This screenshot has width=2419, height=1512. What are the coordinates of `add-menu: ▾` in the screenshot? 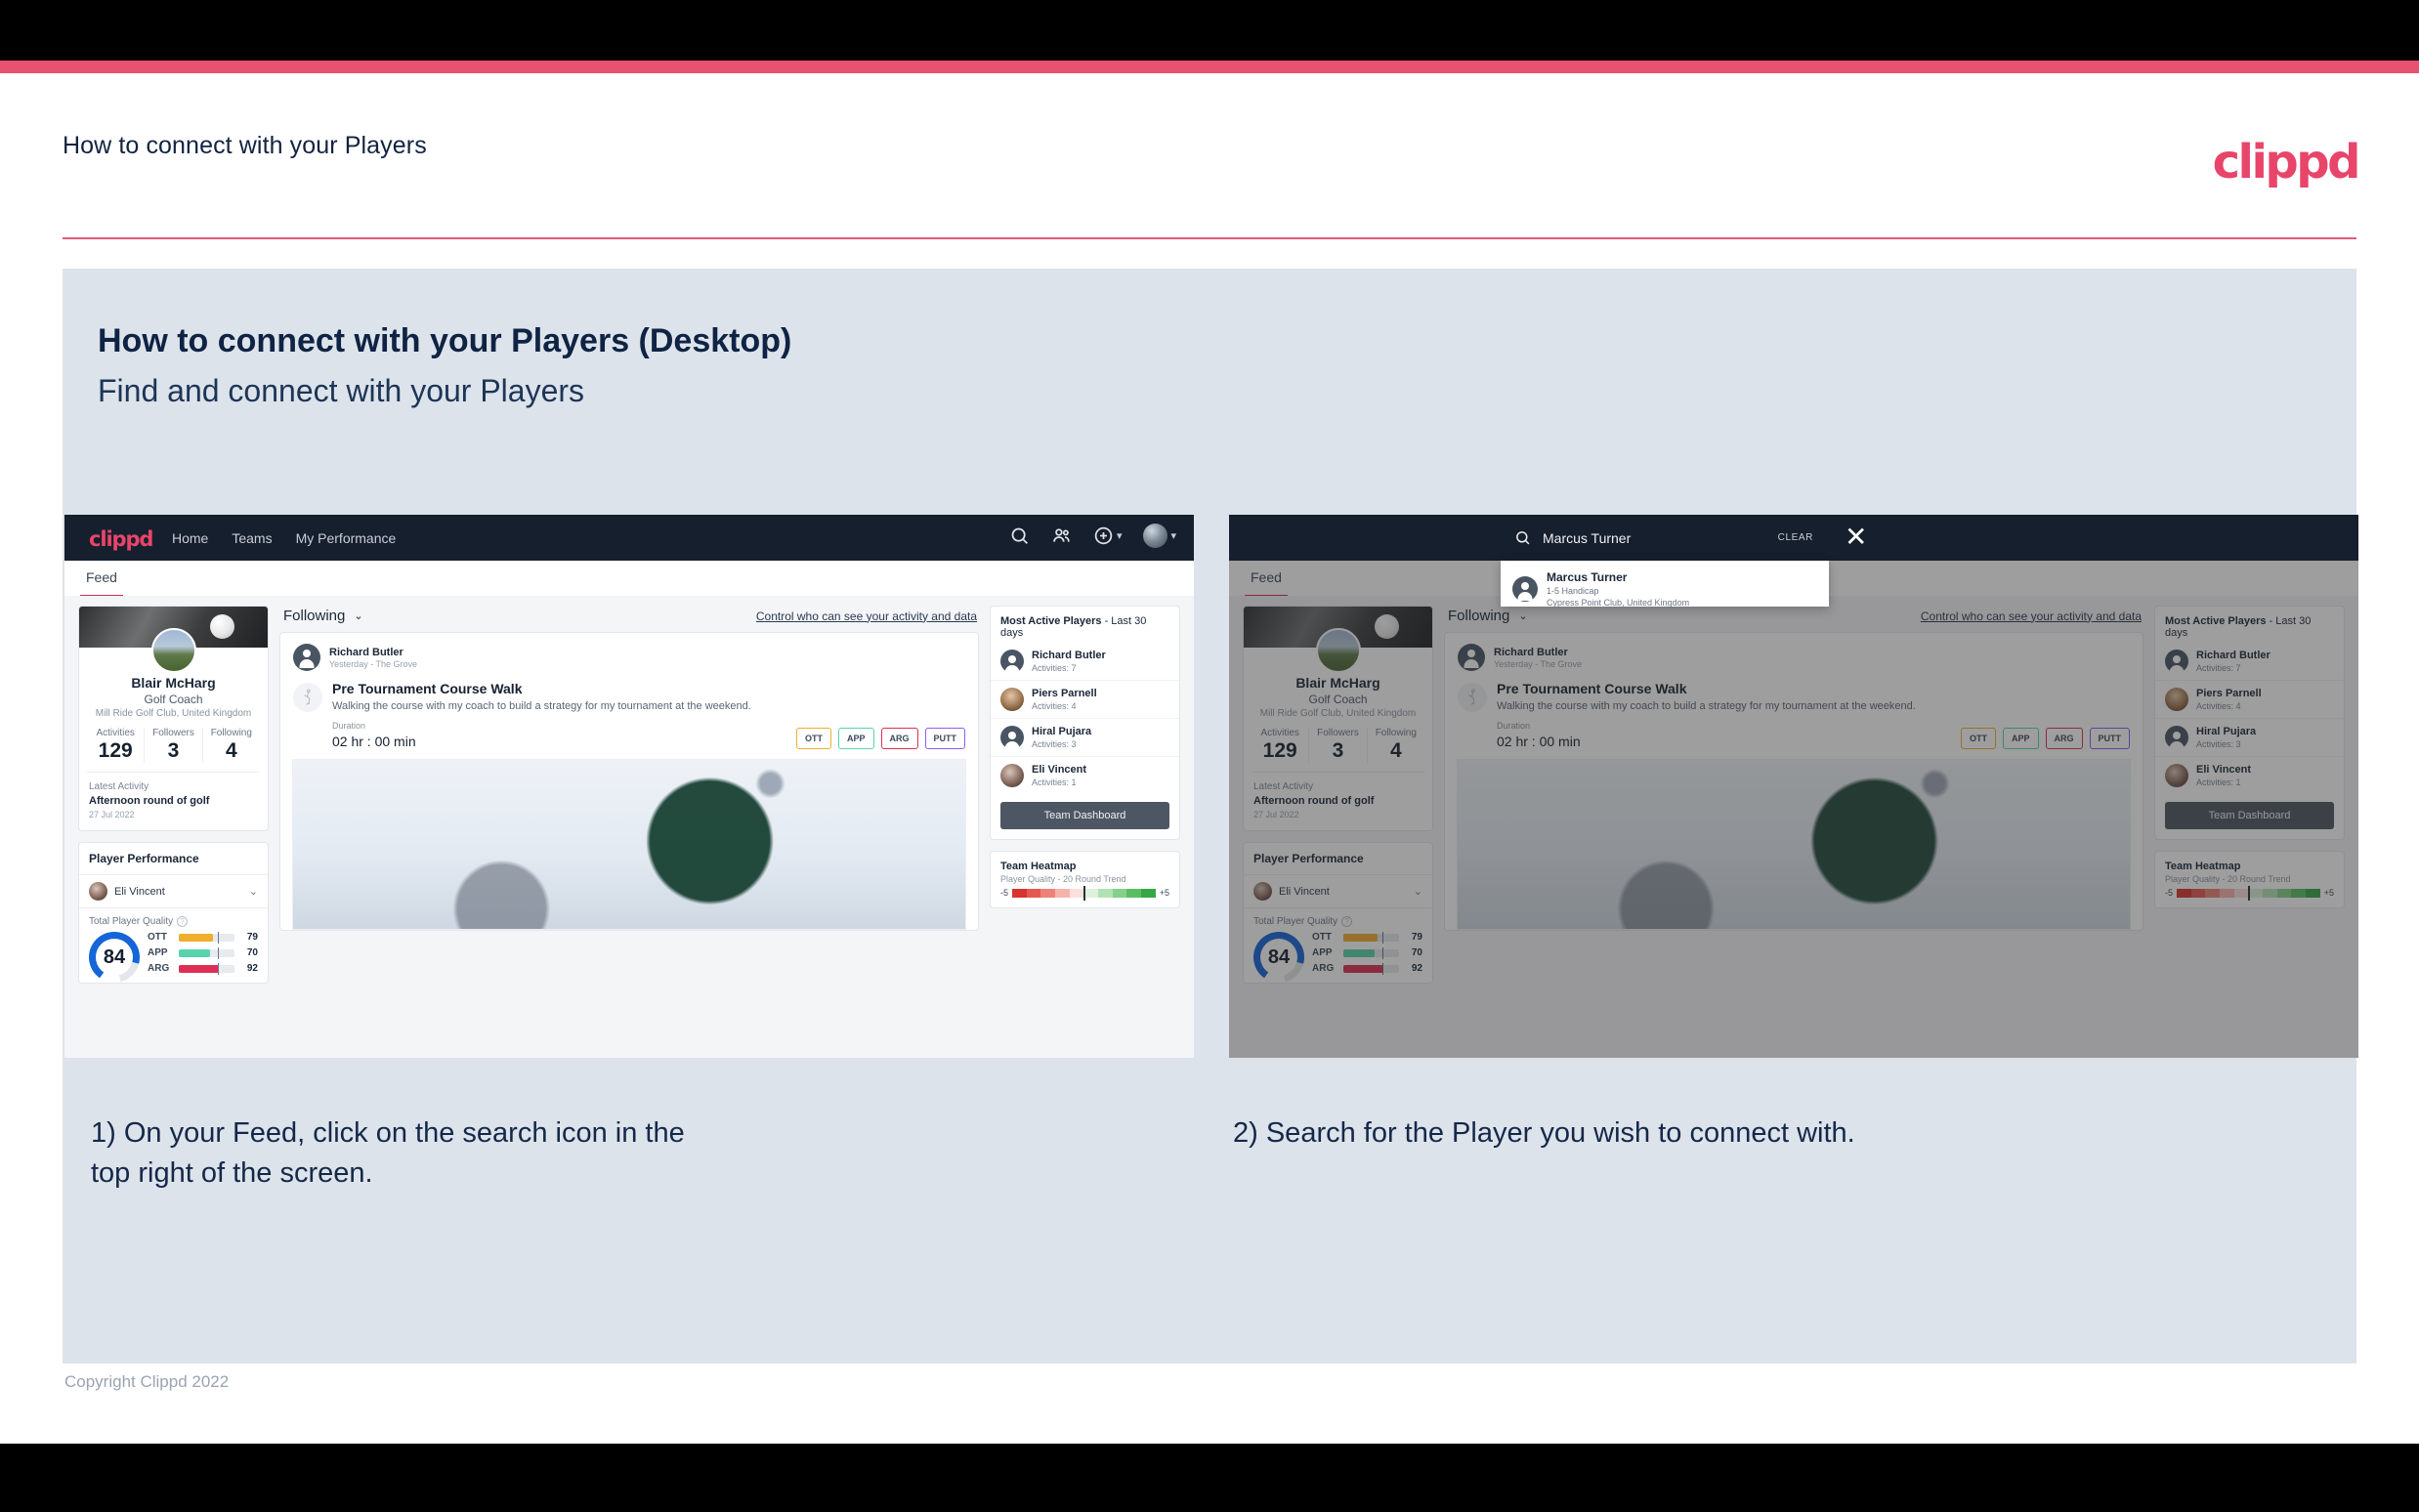 It's located at (1108, 535).